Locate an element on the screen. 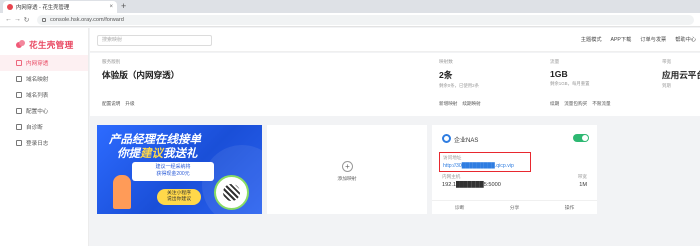 The image size is (700, 246). sidebar-item-forward: 内网穿透 is located at coordinates (44, 63).